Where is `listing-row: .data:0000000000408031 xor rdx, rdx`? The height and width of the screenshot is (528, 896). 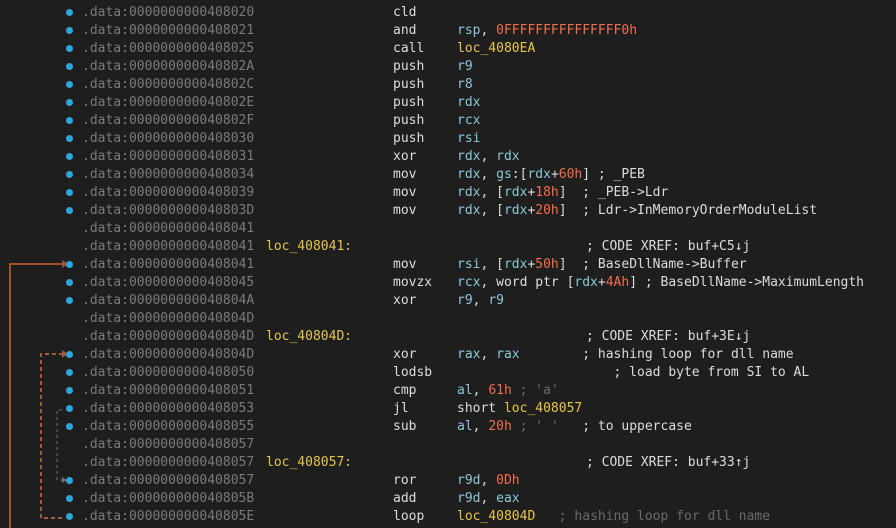
listing-row: .data:0000000000408031 xor rdx, rdx is located at coordinates (448, 157).